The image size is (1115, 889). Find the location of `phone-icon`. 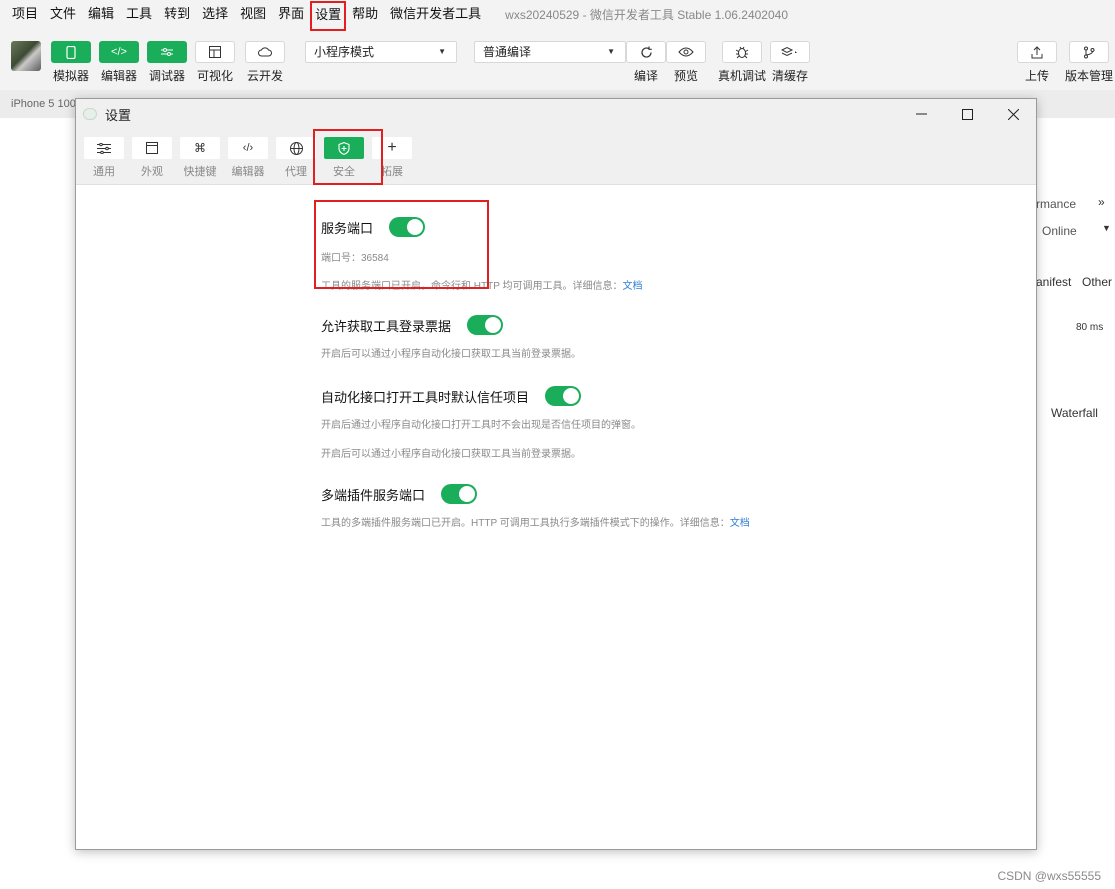

phone-icon is located at coordinates (71, 52).